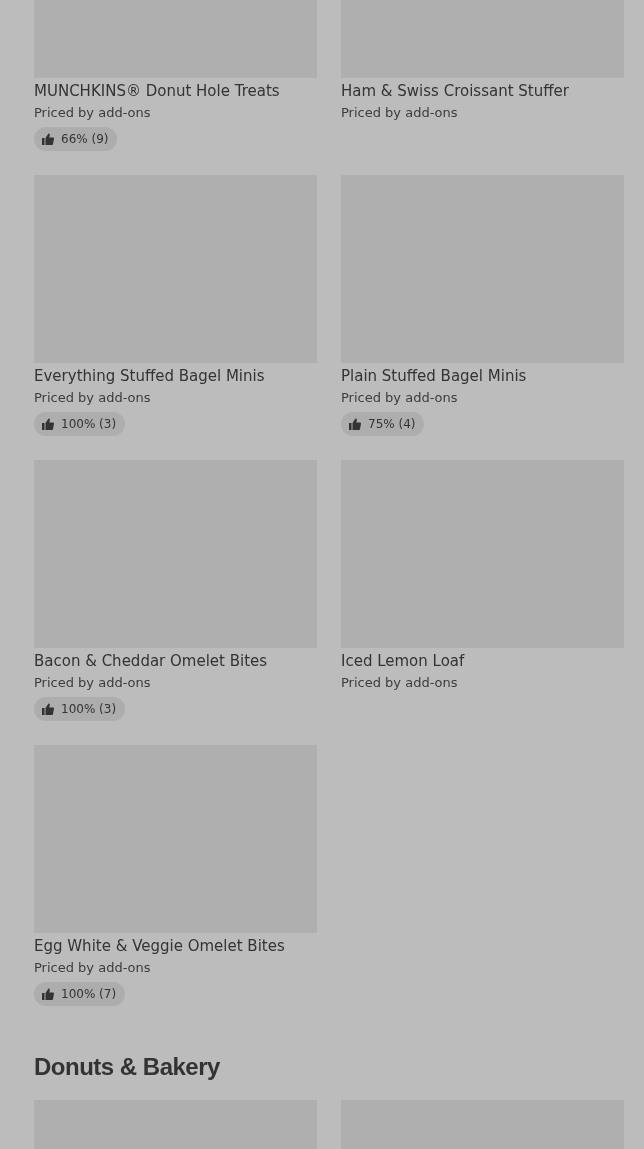 Image resolution: width=644 pixels, height=1149 pixels. What do you see at coordinates (127, 1067) in the screenshot?
I see `section-heading: Donuts & Bakery` at bounding box center [127, 1067].